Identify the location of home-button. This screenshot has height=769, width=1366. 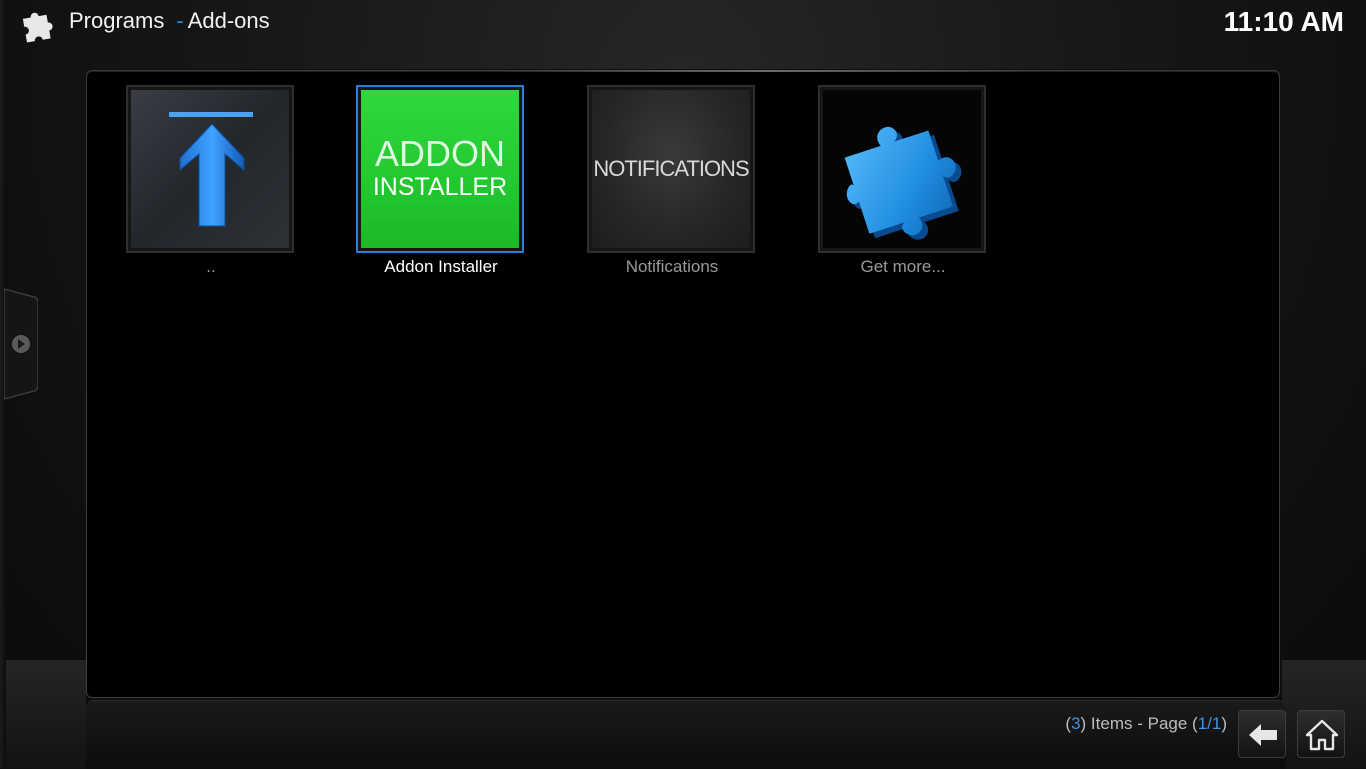
(1321, 734).